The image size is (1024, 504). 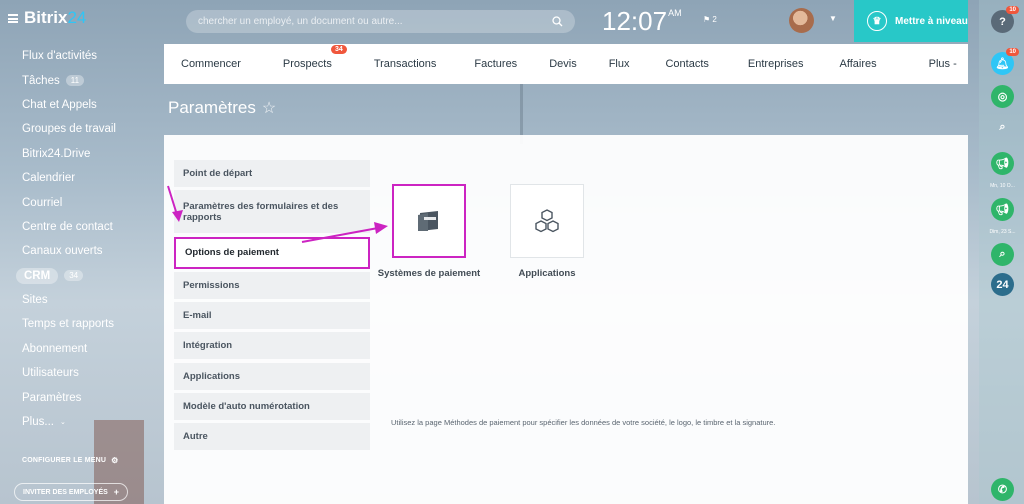 What do you see at coordinates (81, 324) in the screenshot?
I see `sidebar-item-temps: Temps et rapports` at bounding box center [81, 324].